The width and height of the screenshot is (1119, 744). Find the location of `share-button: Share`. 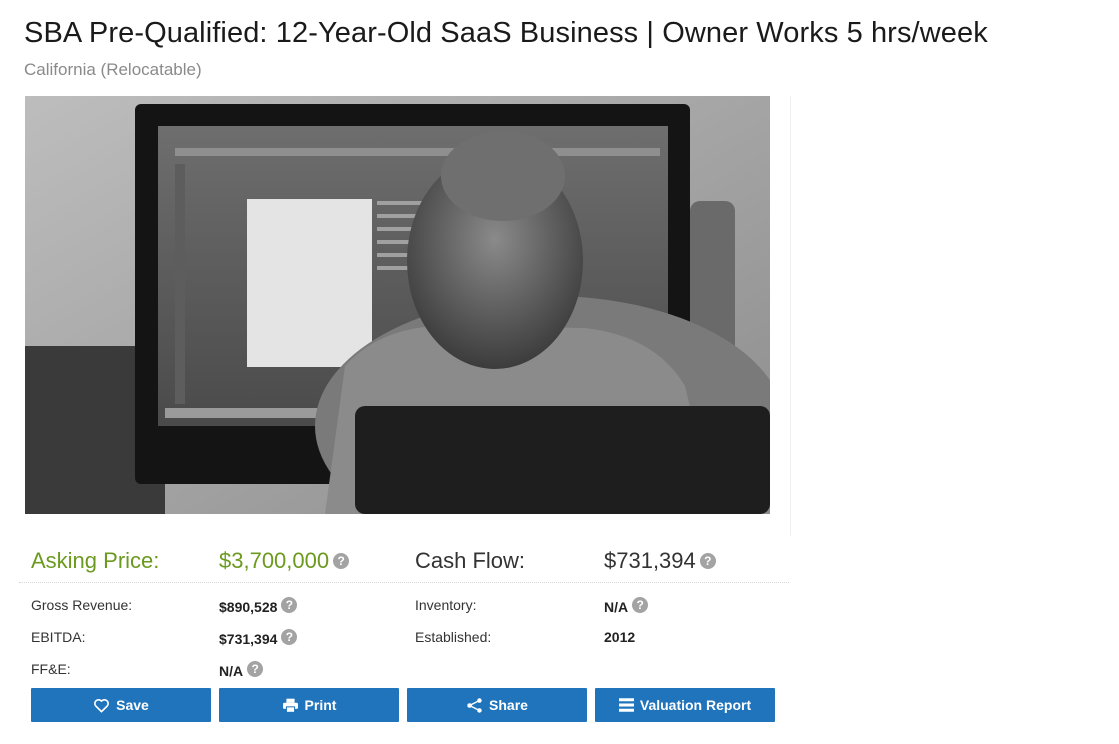

share-button: Share is located at coordinates (497, 705).